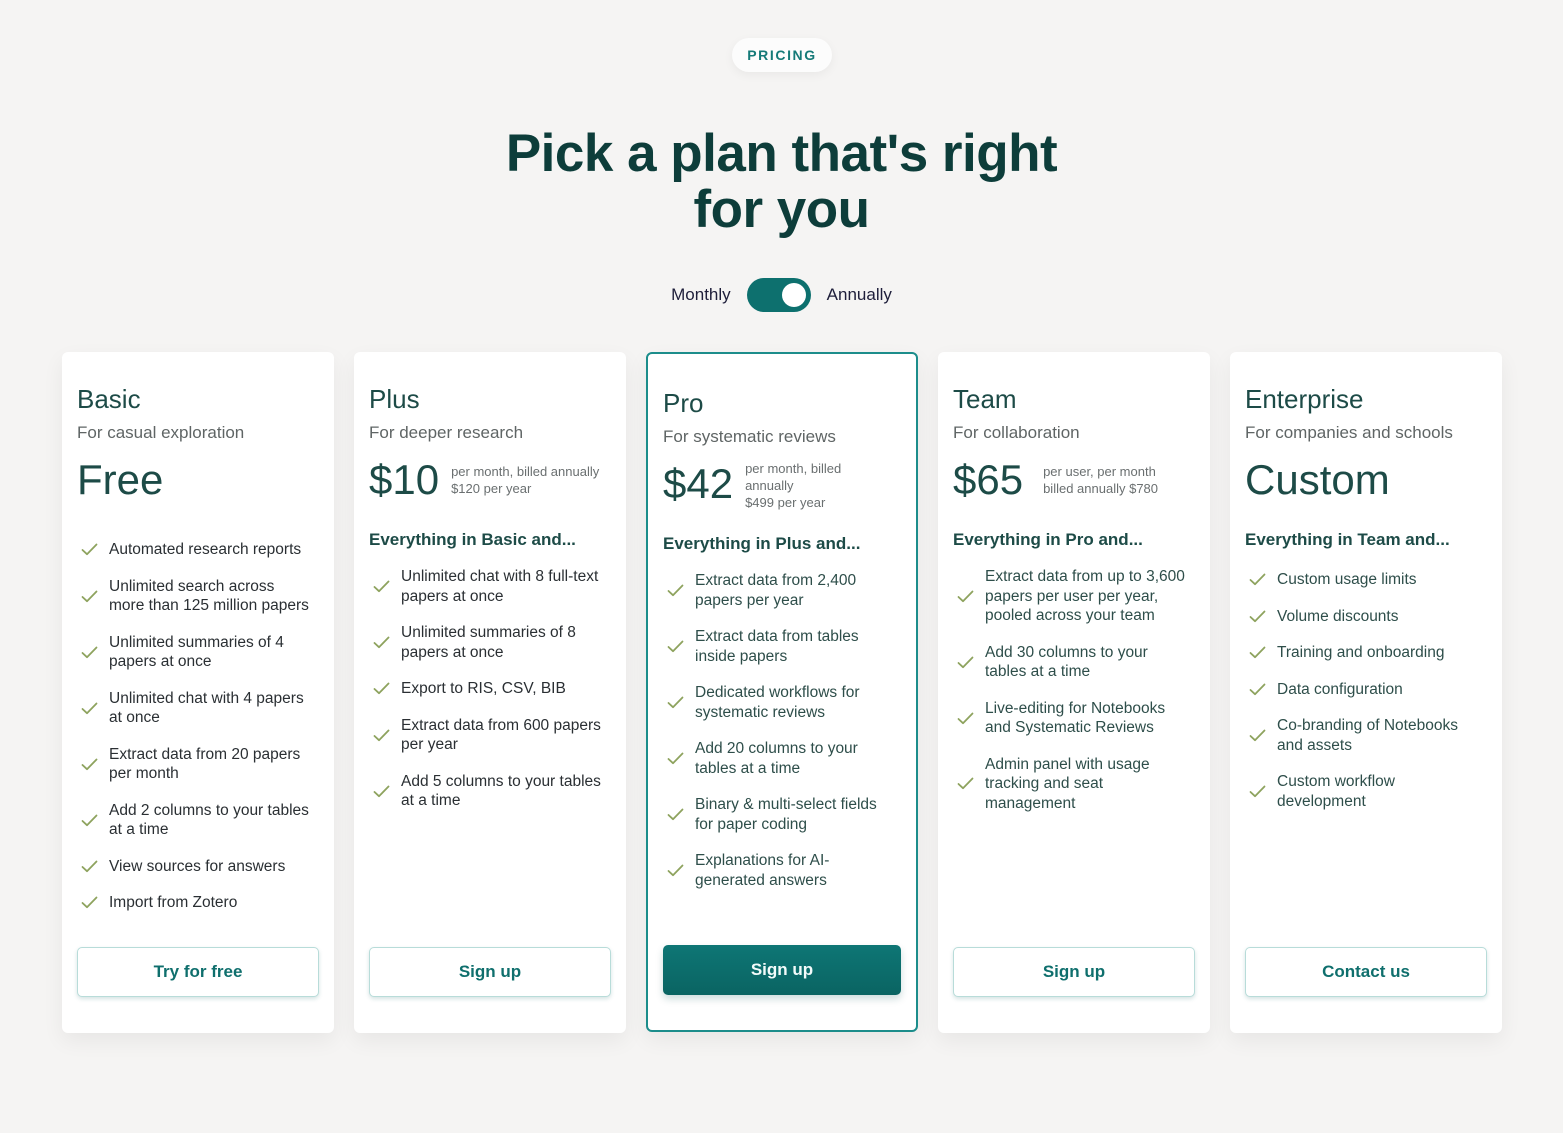 Image resolution: width=1563 pixels, height=1133 pixels. I want to click on feature-text: Custom workflow development, so click(1336, 791).